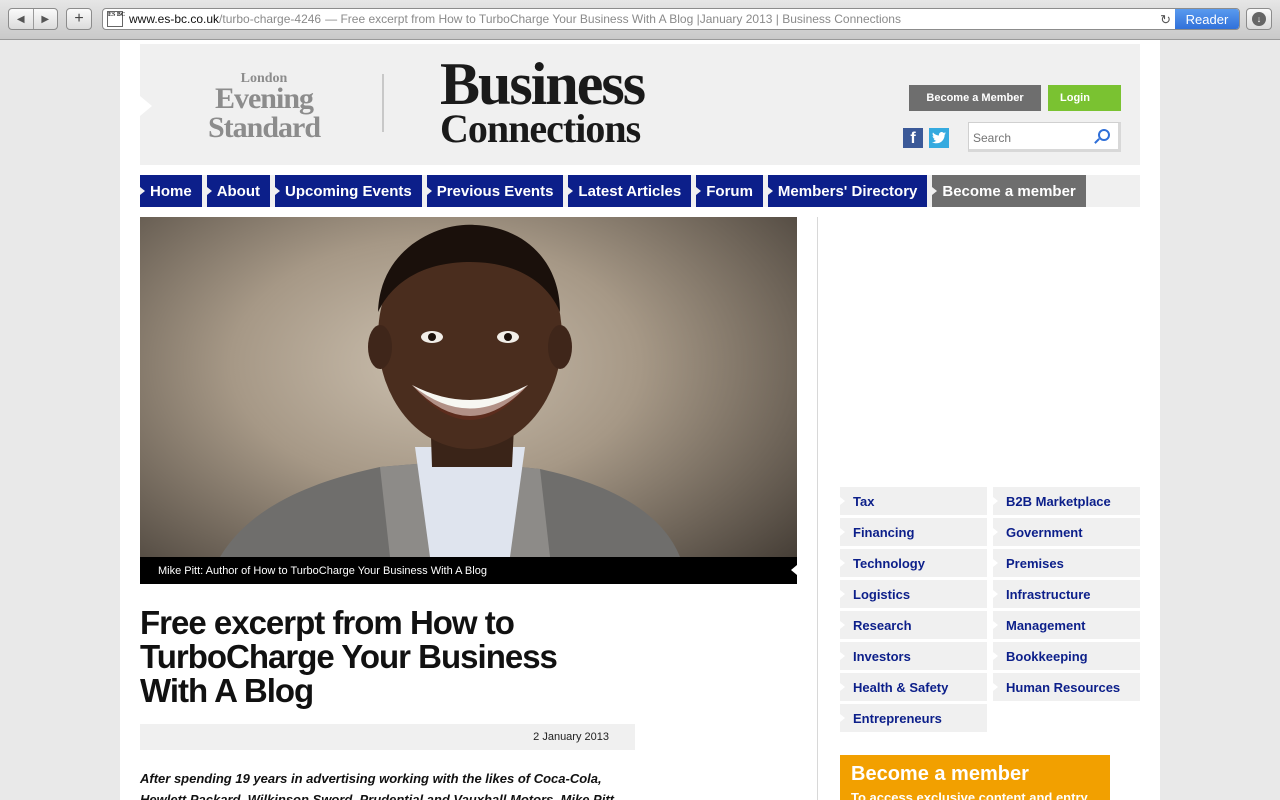  I want to click on nav-members-directory: Members' Directory, so click(847, 191).